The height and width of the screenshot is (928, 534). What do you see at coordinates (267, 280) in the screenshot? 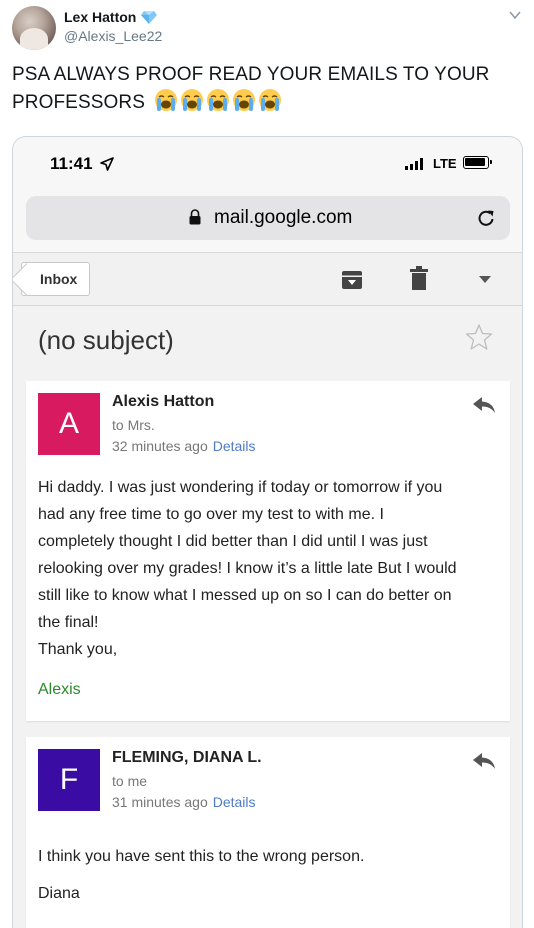
I see `gmail-toolbar: Inbox` at bounding box center [267, 280].